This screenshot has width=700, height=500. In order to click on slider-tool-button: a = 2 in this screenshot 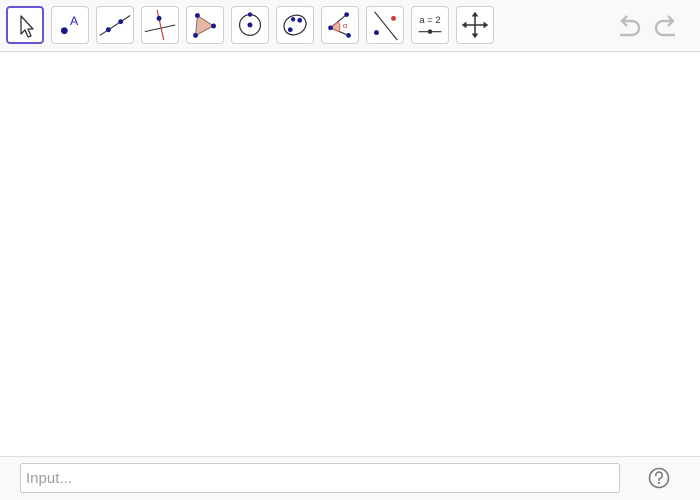, I will do `click(430, 25)`.